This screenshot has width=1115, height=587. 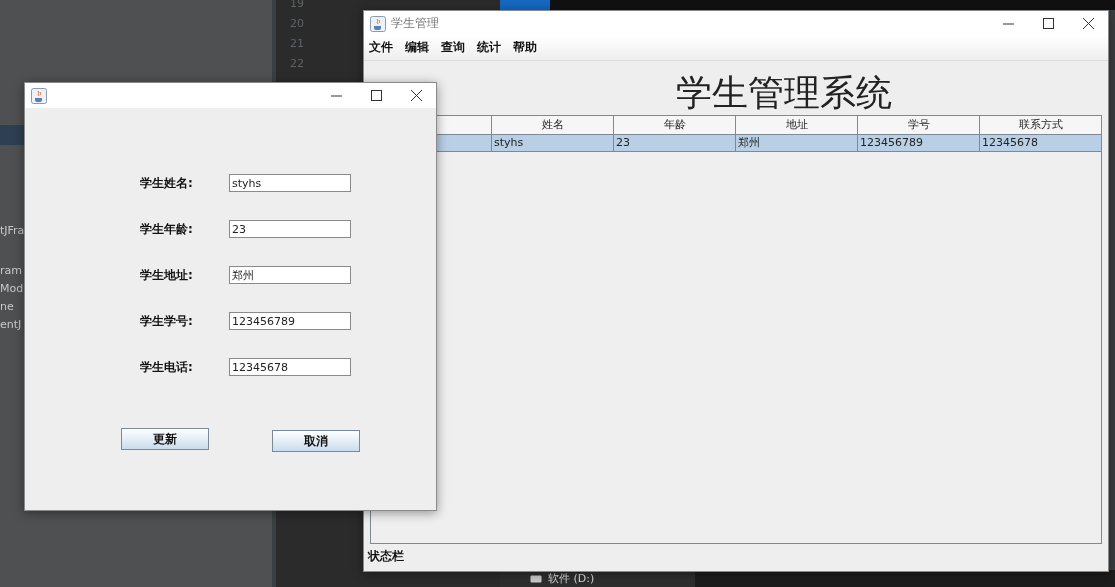 What do you see at coordinates (489, 48) in the screenshot?
I see `menu-item: 统计` at bounding box center [489, 48].